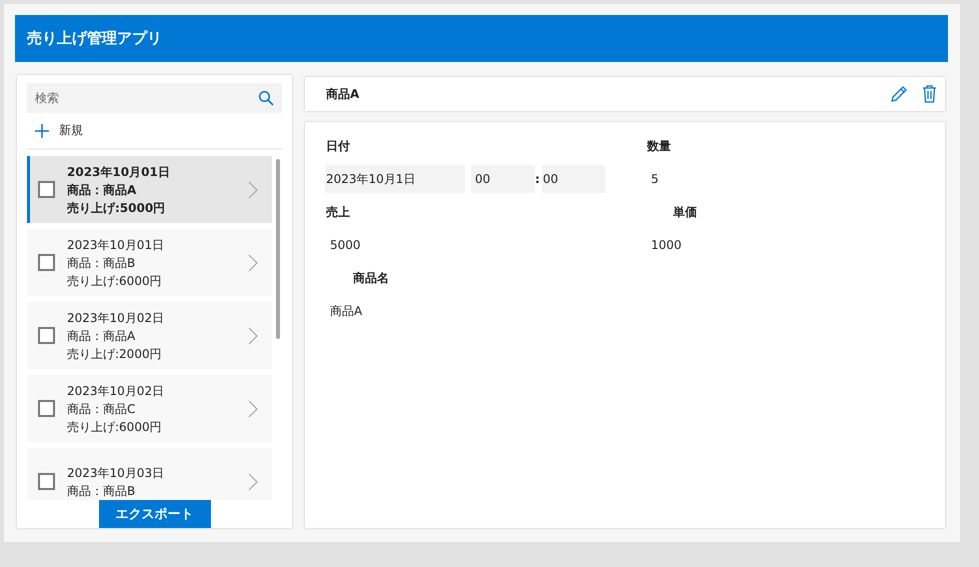 The width and height of the screenshot is (979, 567). I want to click on item-product: 商品：商品C, so click(101, 409).